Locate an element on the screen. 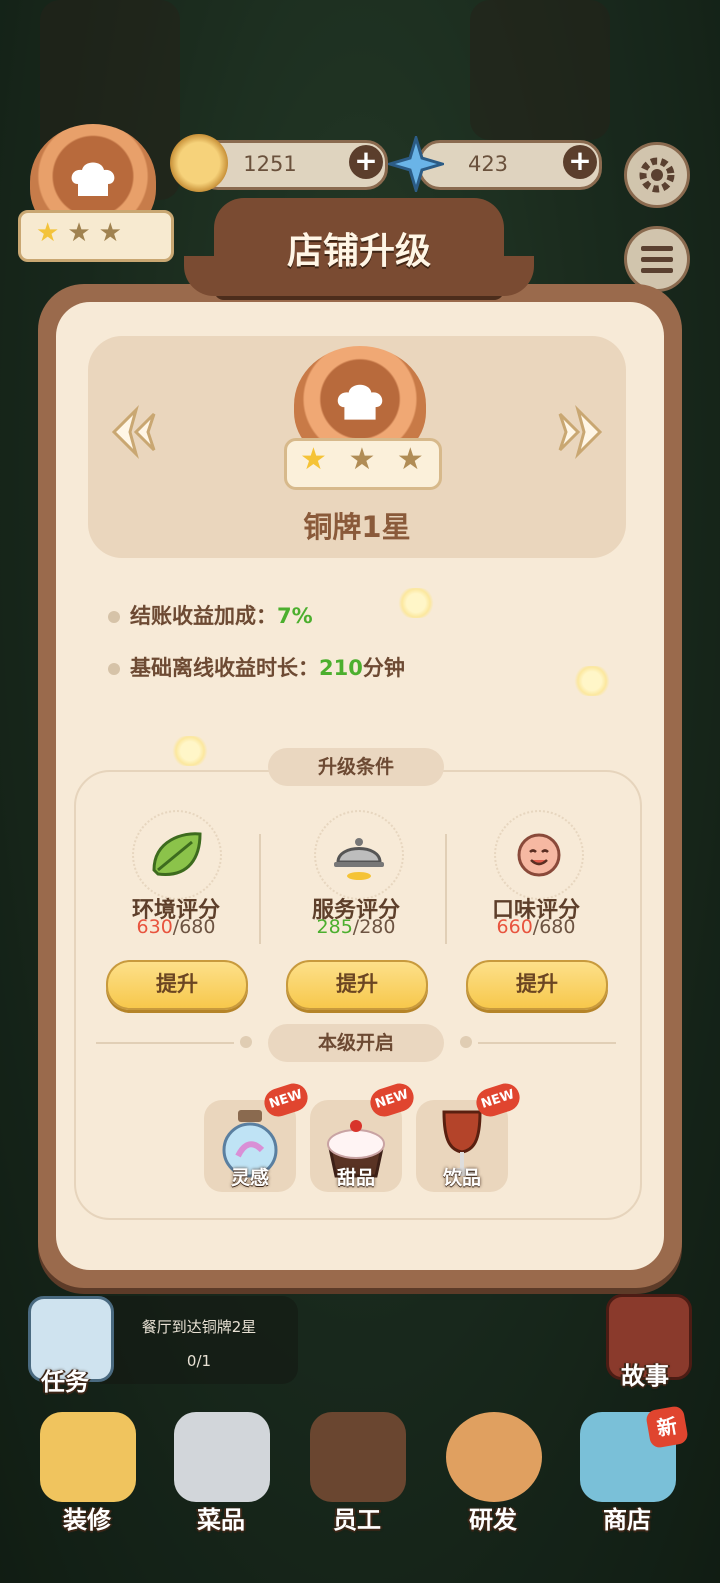 The image size is (720, 1583). environment-score-value: 630/680 is located at coordinates (176, 927).